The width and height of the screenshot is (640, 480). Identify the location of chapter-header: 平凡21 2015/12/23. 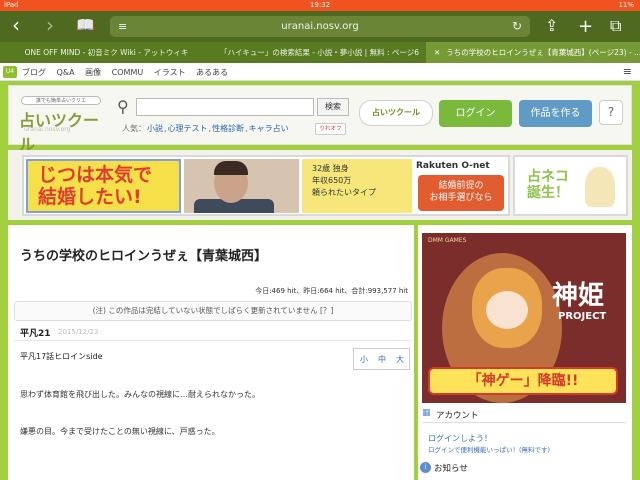
(213, 333).